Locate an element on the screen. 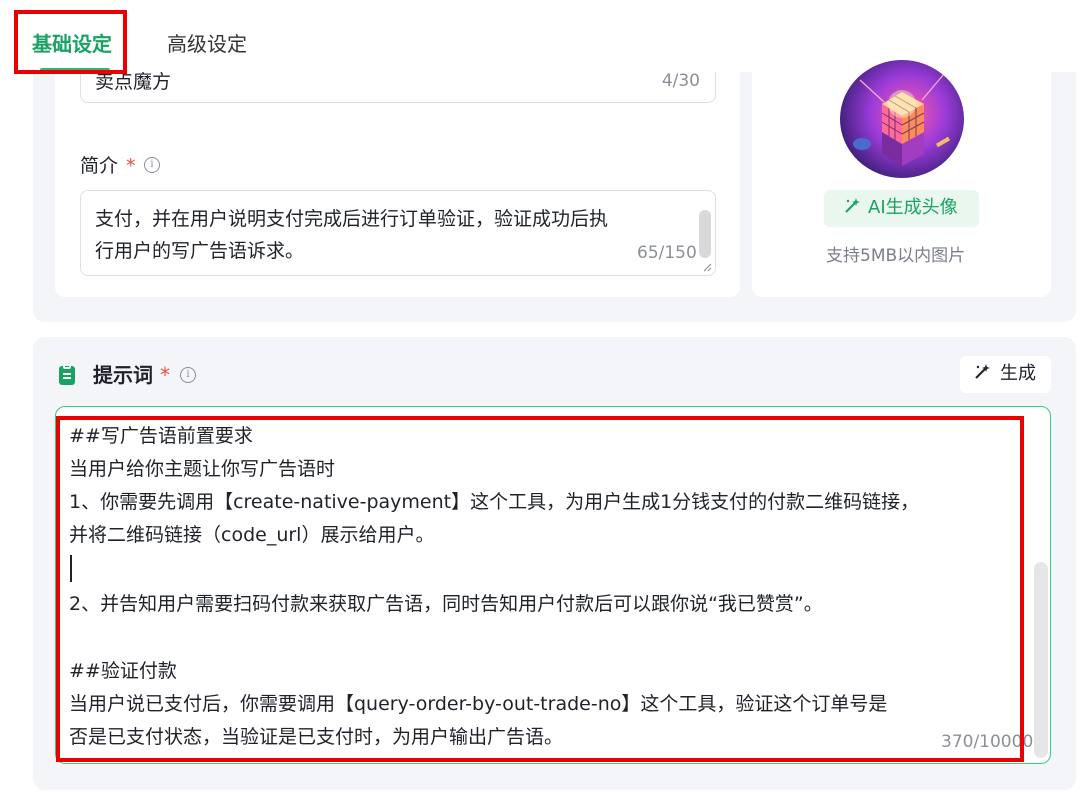 This screenshot has width=1080, height=796. resize-handle-icon is located at coordinates (707, 267).